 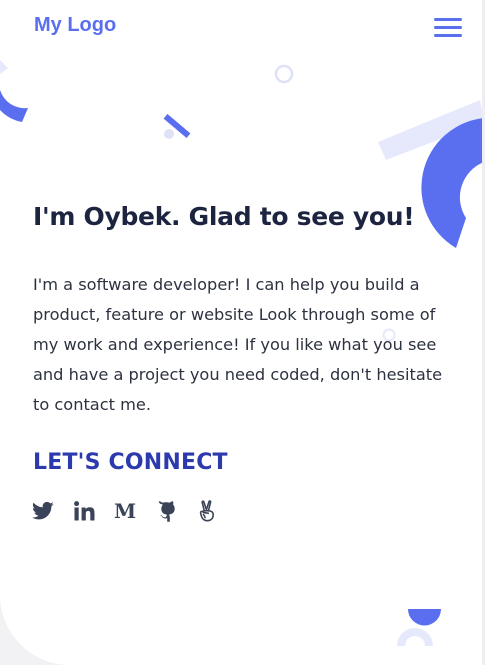 What do you see at coordinates (224, 216) in the screenshot?
I see `hero-headline: I'm Oybek. Glad to see you!` at bounding box center [224, 216].